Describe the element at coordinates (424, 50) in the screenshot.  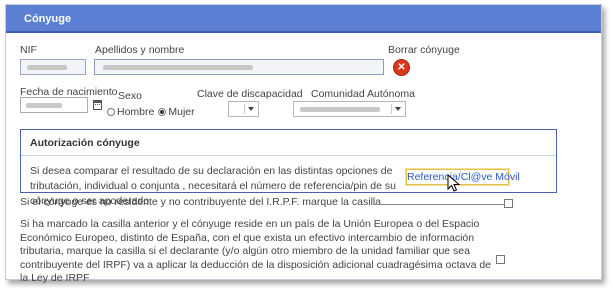
I see `borrar-conyuge-label: Borrar cónyuge` at that location.